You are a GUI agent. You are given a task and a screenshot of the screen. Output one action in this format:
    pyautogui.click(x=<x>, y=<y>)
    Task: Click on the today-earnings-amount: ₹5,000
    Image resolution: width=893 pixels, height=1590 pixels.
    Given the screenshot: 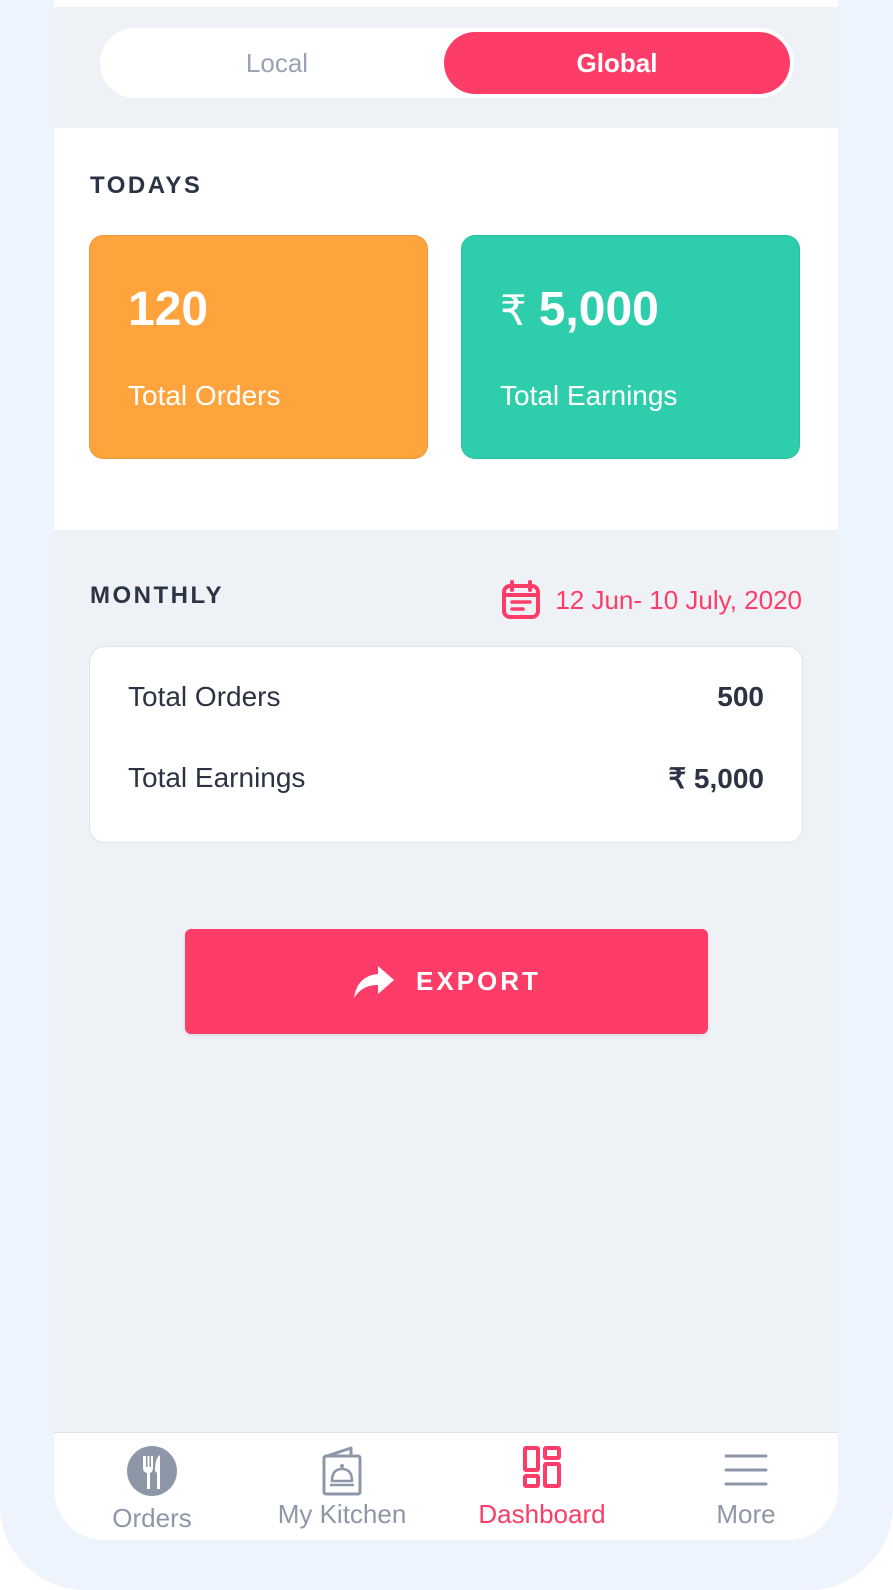 What is the action you would take?
    pyautogui.click(x=579, y=310)
    